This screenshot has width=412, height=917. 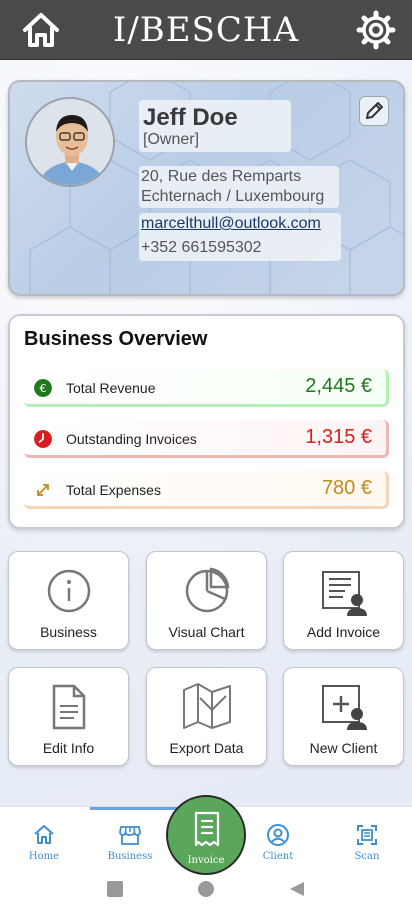 What do you see at coordinates (278, 835) in the screenshot?
I see `user-circle-icon` at bounding box center [278, 835].